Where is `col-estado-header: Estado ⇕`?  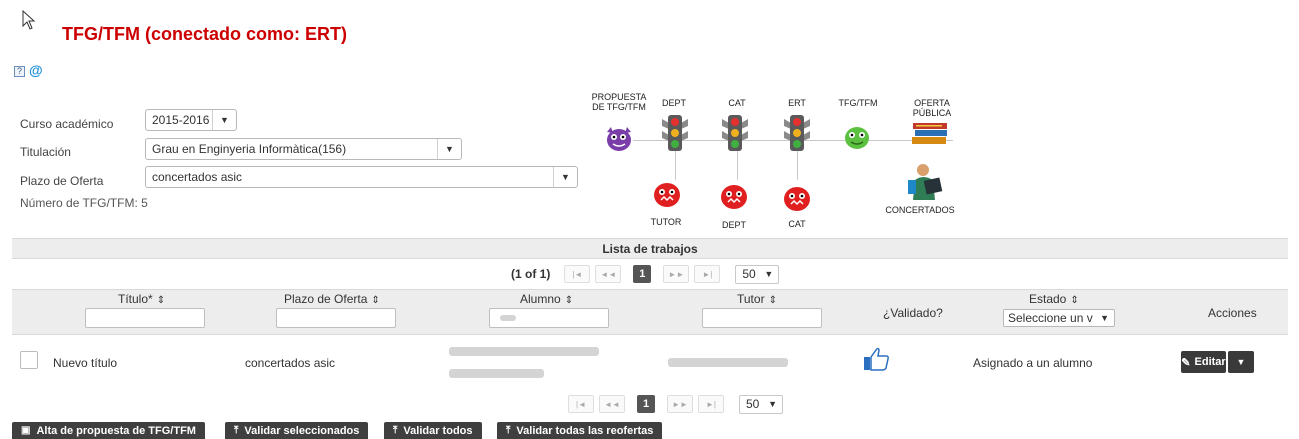
col-estado-header: Estado ⇕ is located at coordinates (1054, 299).